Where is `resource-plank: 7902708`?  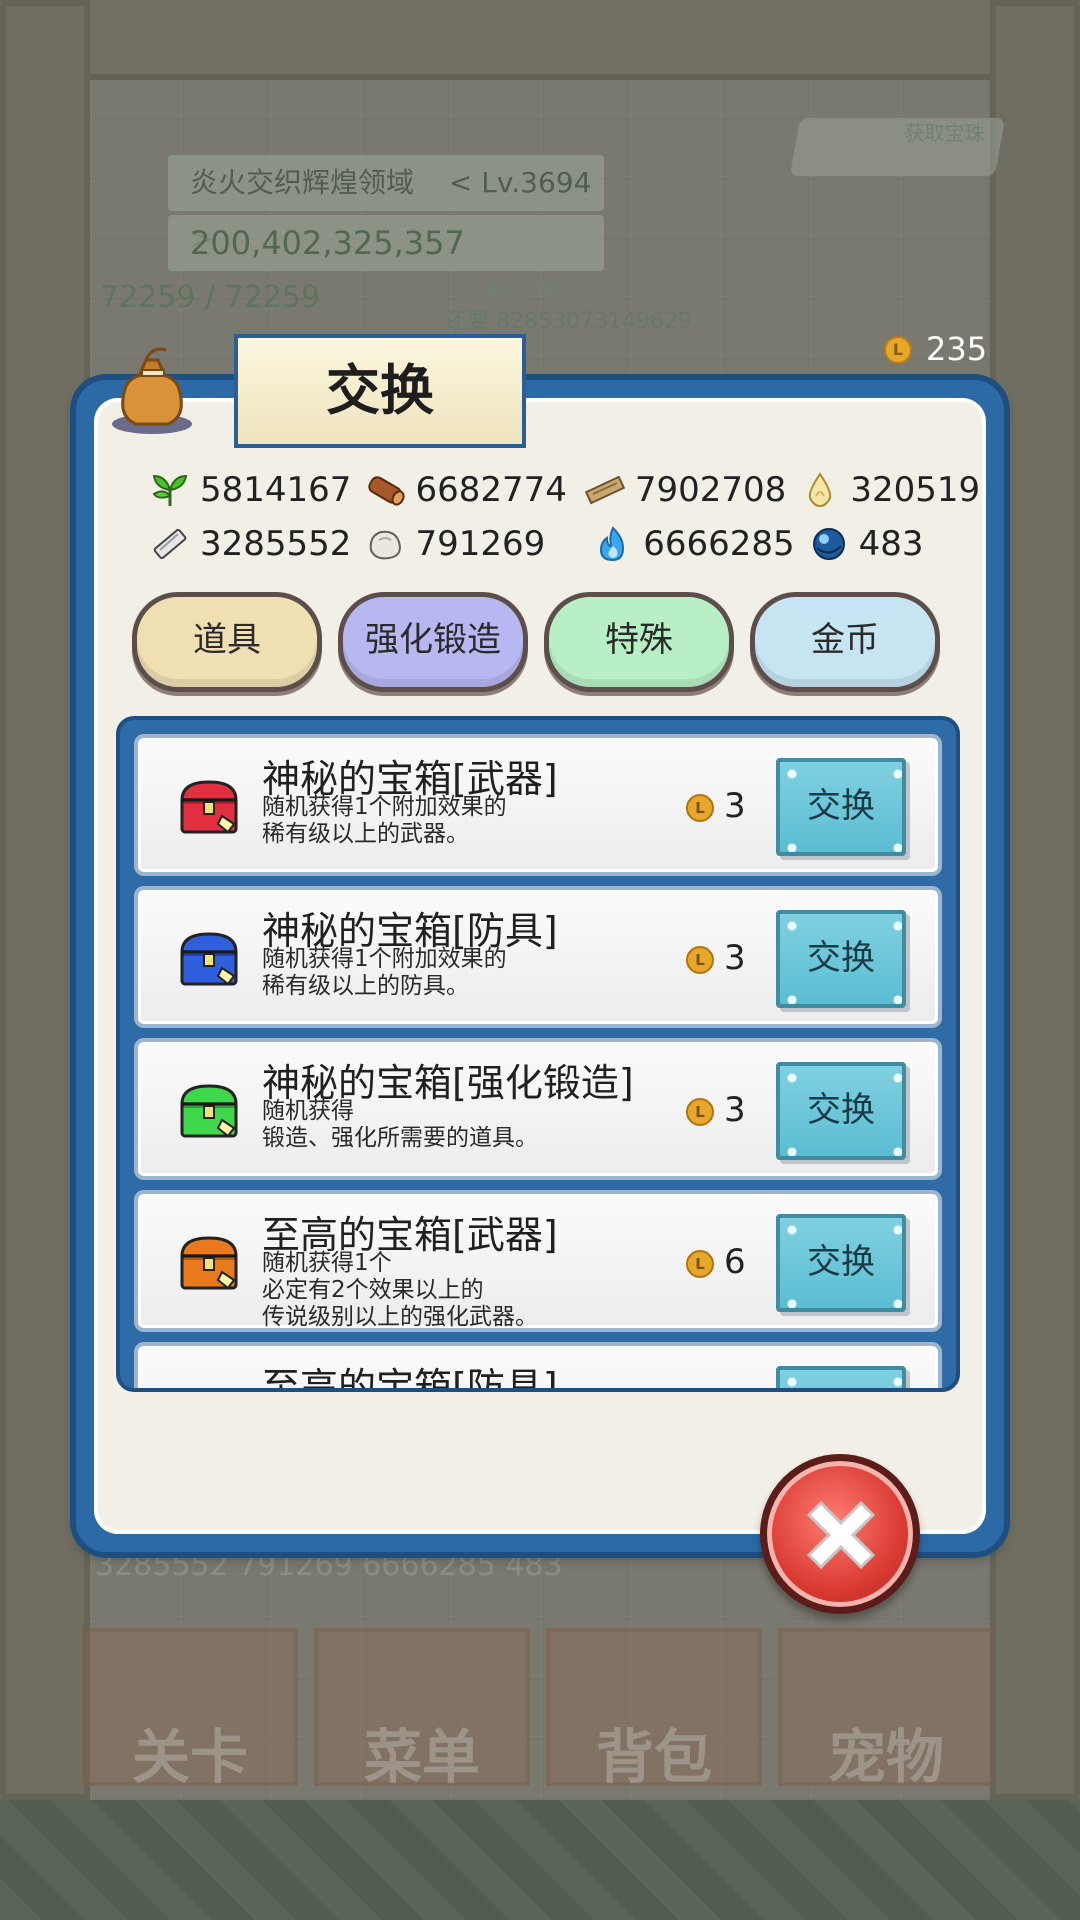
resource-plank: 7902708 is located at coordinates (685, 490).